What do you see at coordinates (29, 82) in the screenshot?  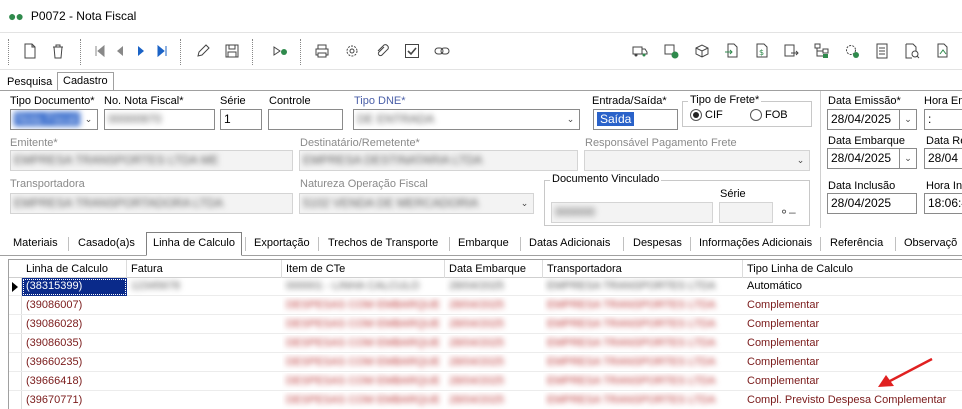 I see `tab-pesquisa: Pesquisa` at bounding box center [29, 82].